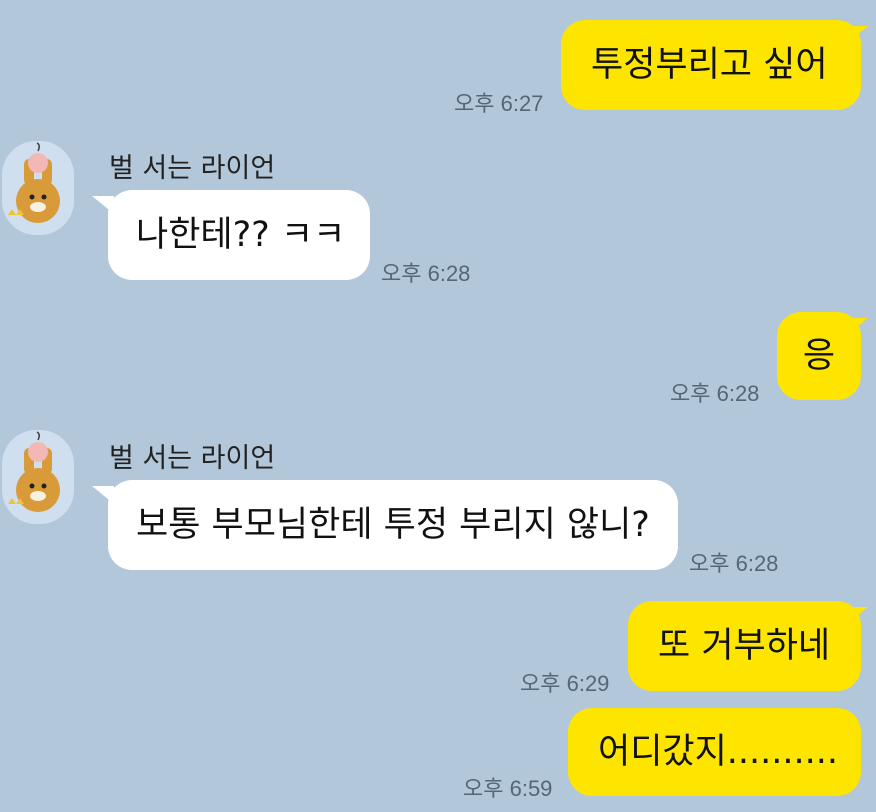 The height and width of the screenshot is (812, 876). I want to click on message-text: 응, so click(819, 355).